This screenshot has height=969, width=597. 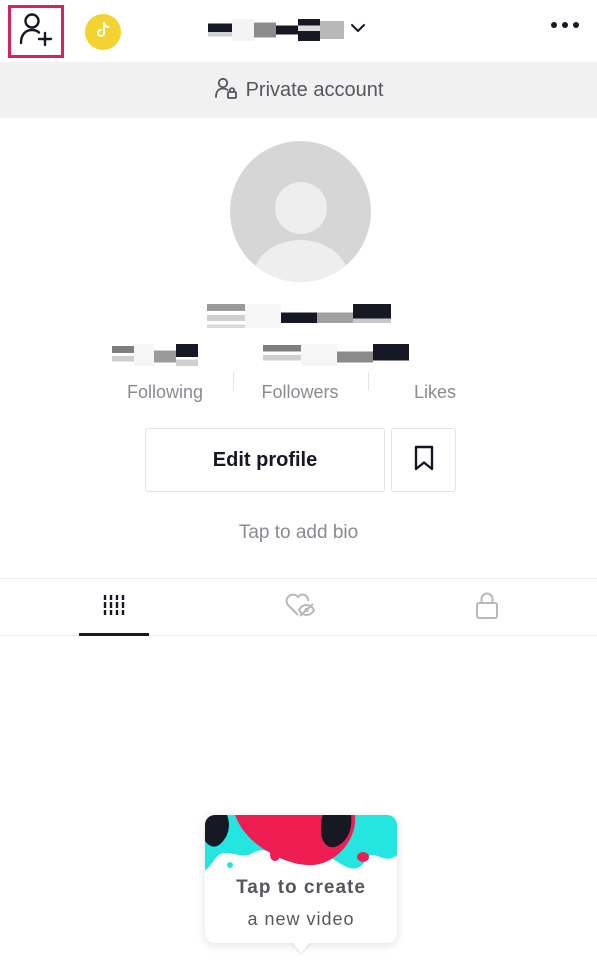 I want to click on tiktok-coin-icon, so click(x=103, y=32).